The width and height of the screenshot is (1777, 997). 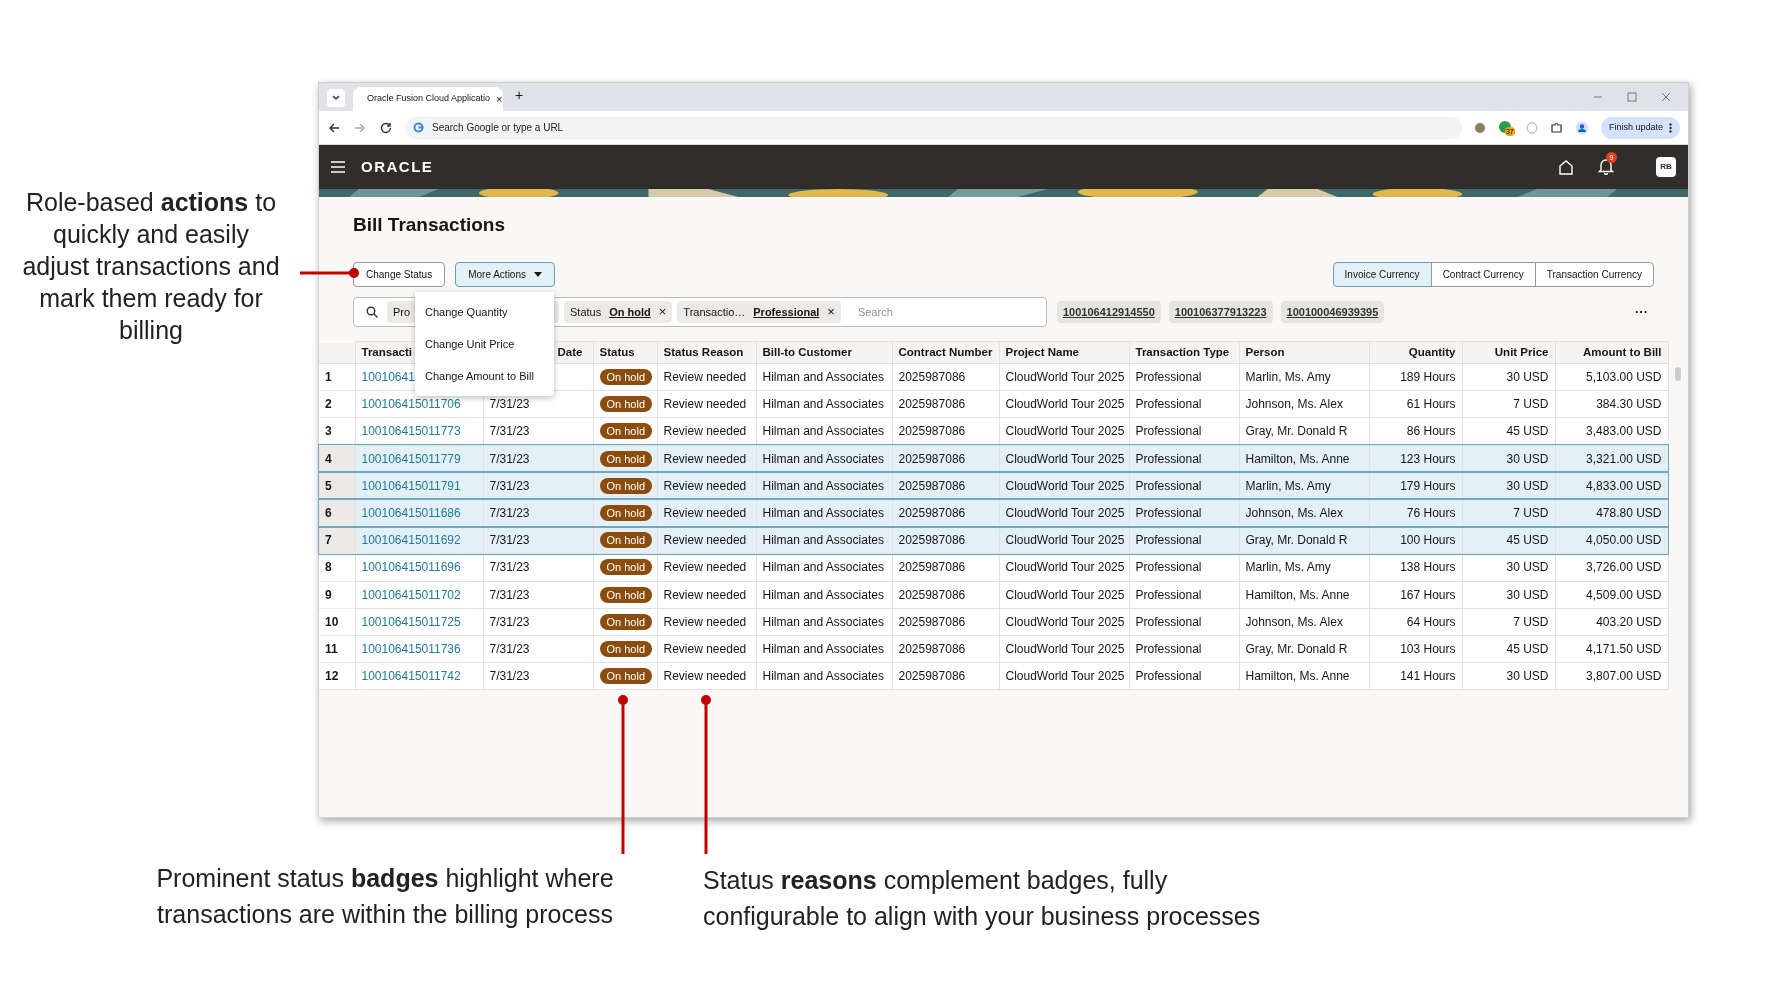 What do you see at coordinates (499, 99) in the screenshot?
I see `tab-close-button: ×` at bounding box center [499, 99].